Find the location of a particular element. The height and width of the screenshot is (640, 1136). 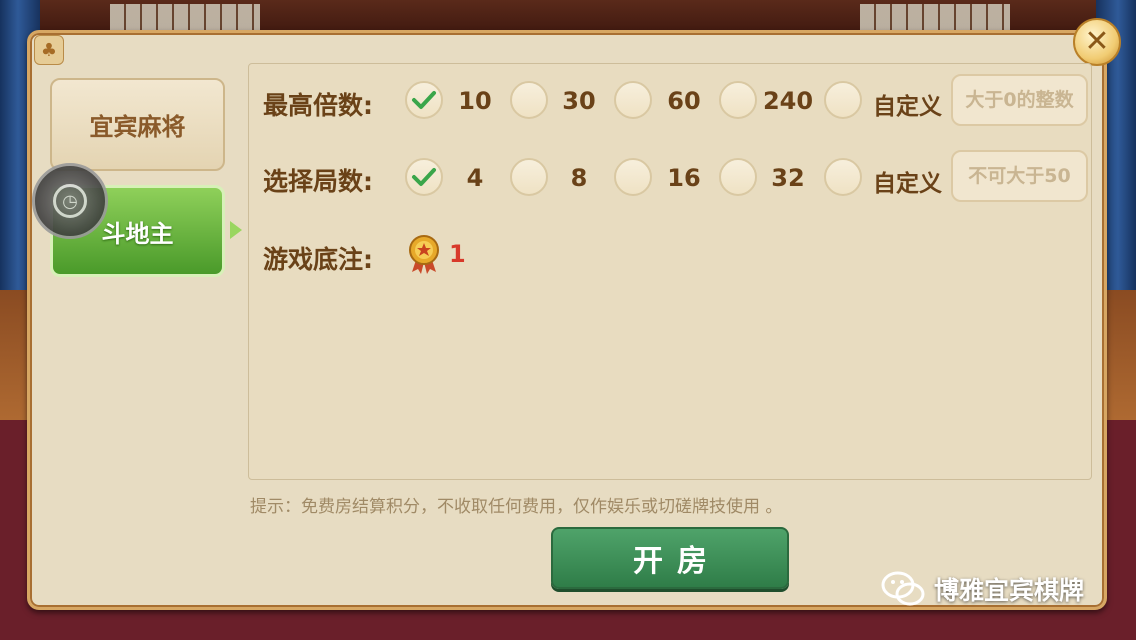

option-value: 60 is located at coordinates (684, 101).